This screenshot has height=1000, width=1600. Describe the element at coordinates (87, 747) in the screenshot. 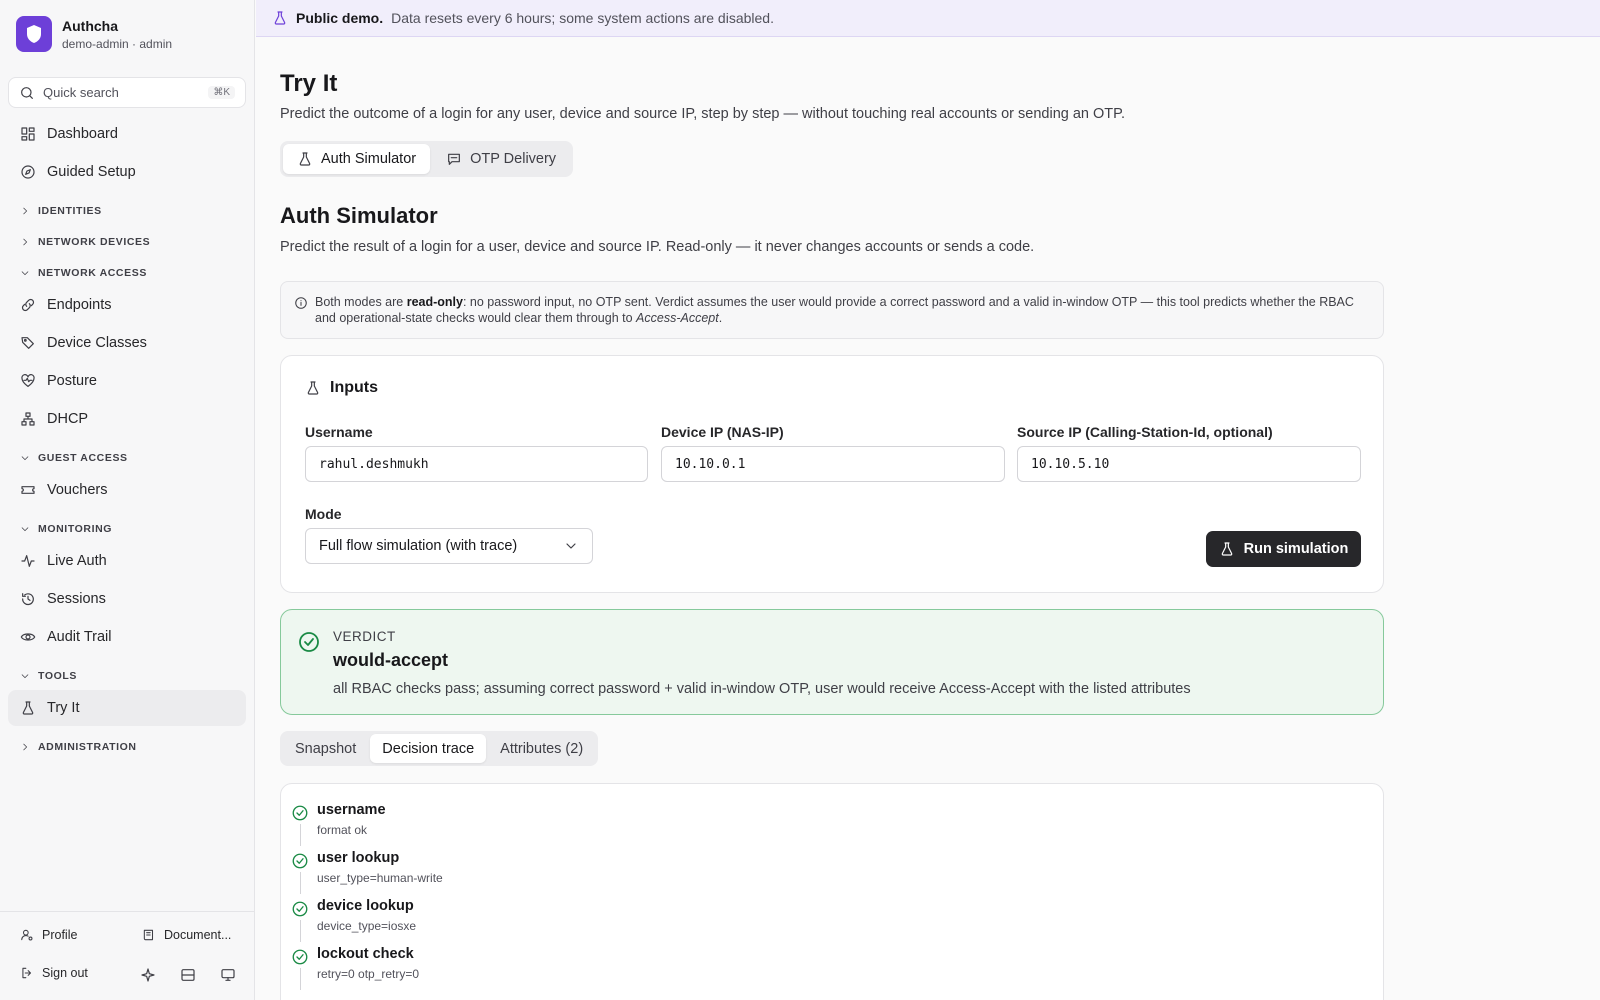

I see `section-label: ADMINISTRATION` at that location.